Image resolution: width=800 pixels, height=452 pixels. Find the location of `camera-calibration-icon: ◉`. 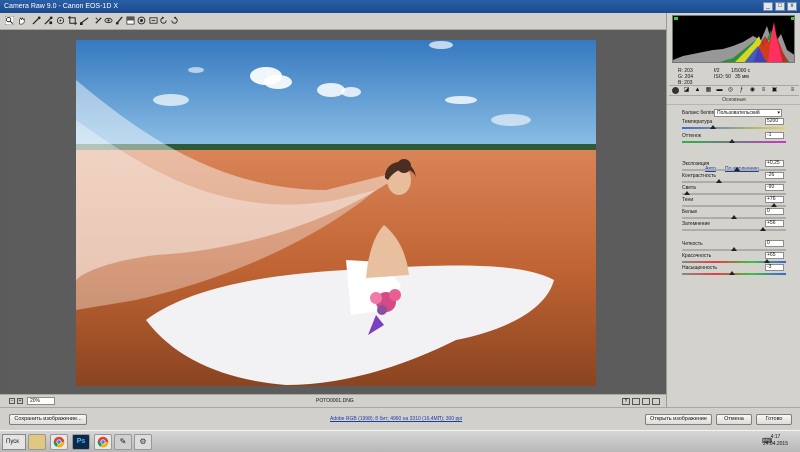

camera-calibration-icon: ◉ is located at coordinates (752, 90).